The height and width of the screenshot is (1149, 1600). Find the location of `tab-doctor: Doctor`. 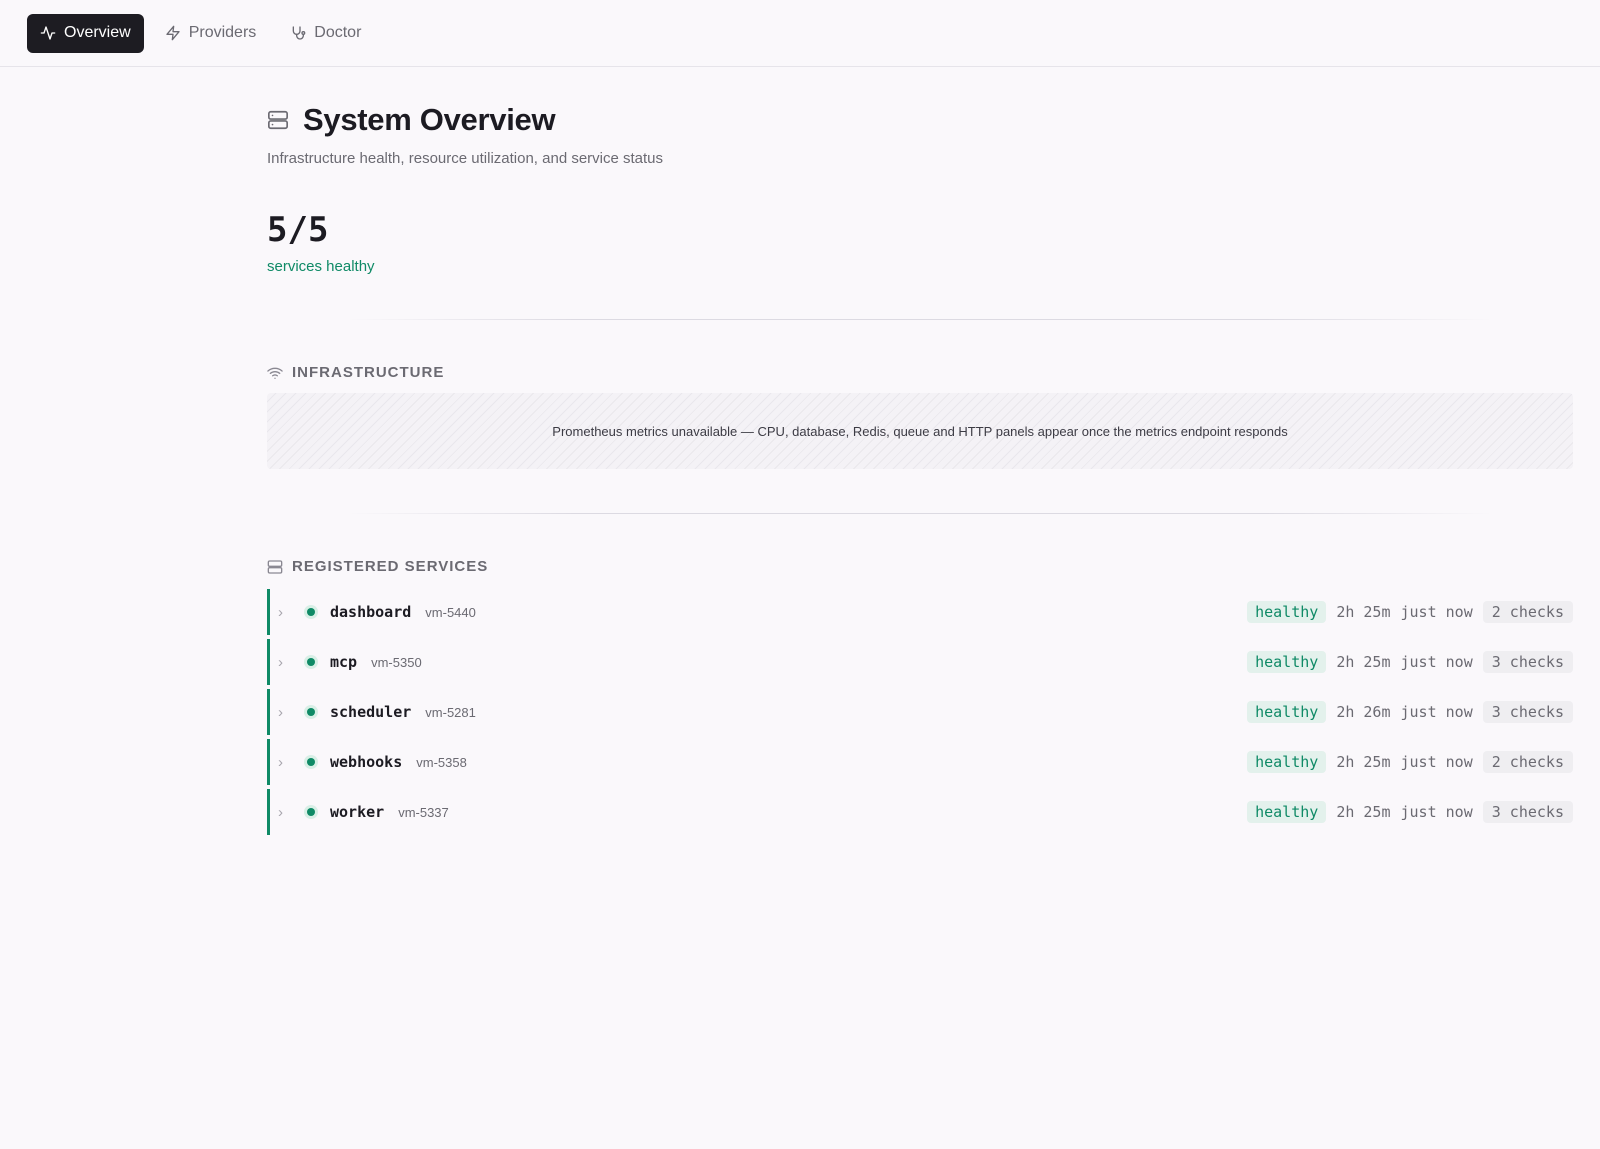

tab-doctor: Doctor is located at coordinates (325, 33).